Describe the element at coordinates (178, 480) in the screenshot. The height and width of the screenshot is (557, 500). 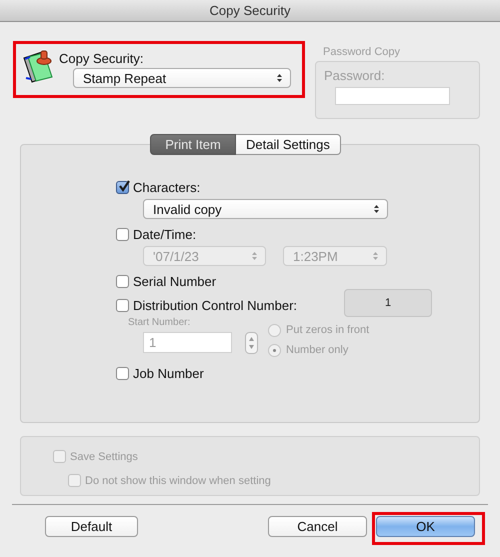
I see `checkbox-label: Do not show this window when setting` at that location.